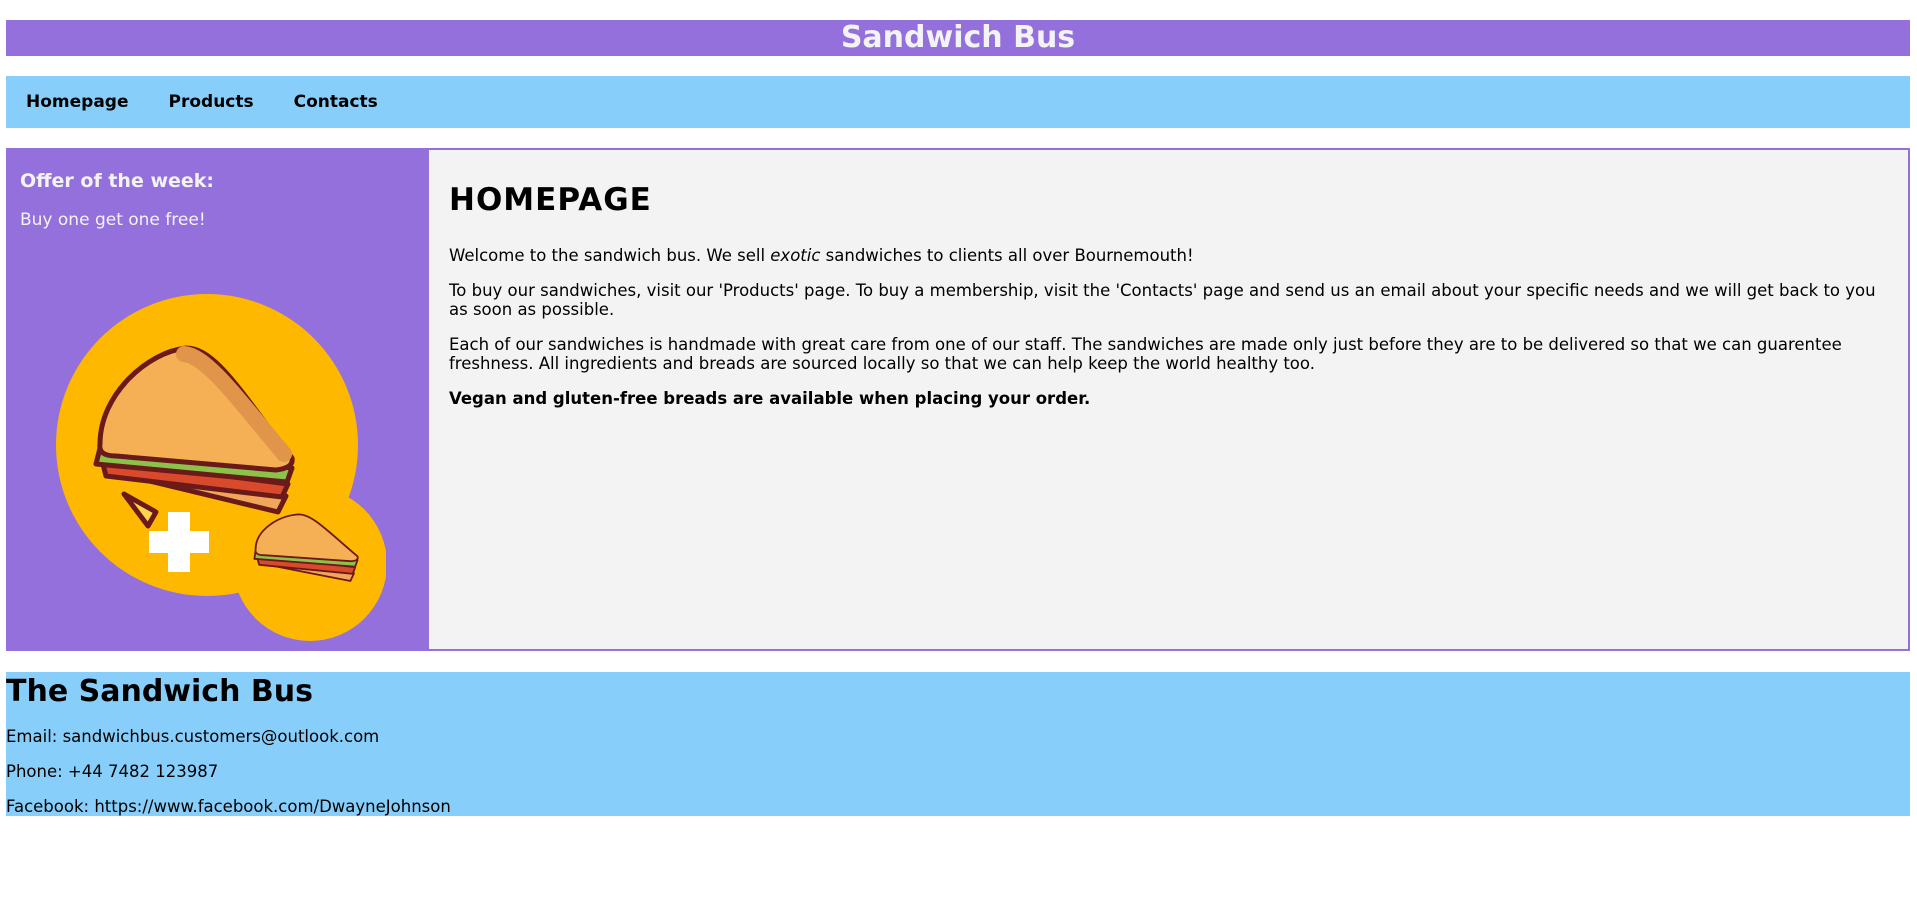 The image size is (1917, 916). What do you see at coordinates (336, 102) in the screenshot?
I see `nav-contacts-link: Contacts` at bounding box center [336, 102].